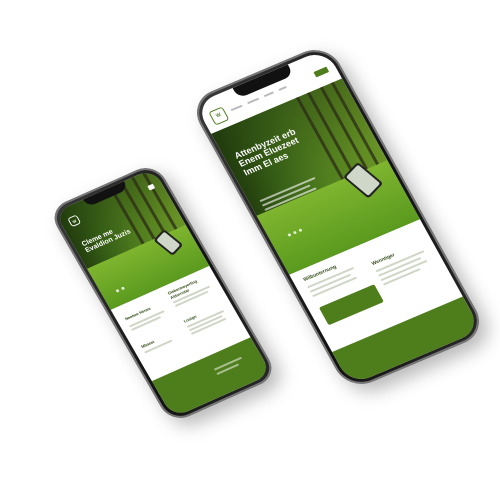  Describe the element at coordinates (211, 377) in the screenshot. I see `phone-footer` at that location.